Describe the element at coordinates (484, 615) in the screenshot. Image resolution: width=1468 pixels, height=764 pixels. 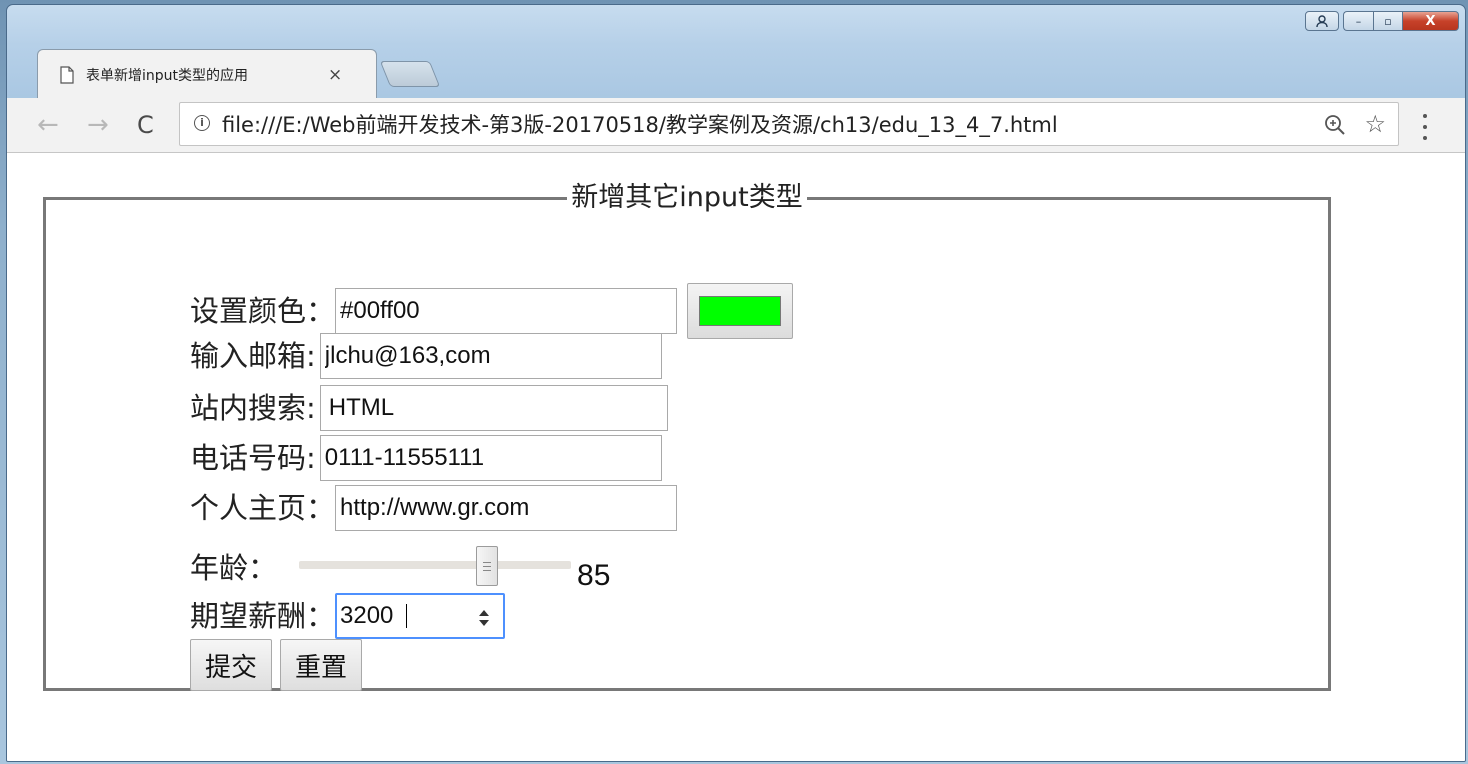
I see `spinner-icon` at that location.